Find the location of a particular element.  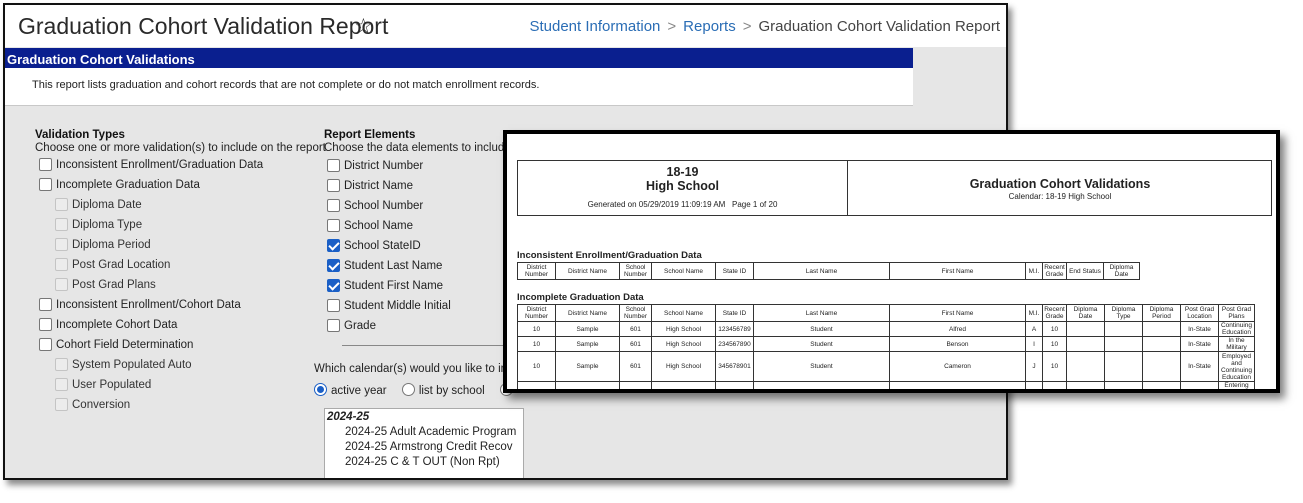

breadcrumb-student-information: Student Information is located at coordinates (594, 26).